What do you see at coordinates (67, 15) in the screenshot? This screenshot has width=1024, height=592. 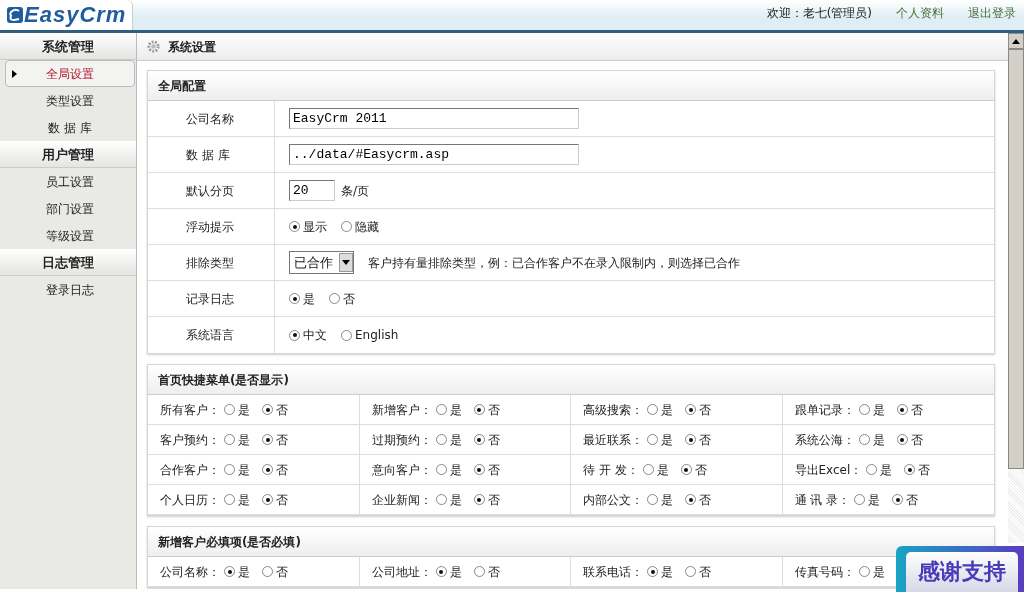 I see `logo: EasyCrm` at bounding box center [67, 15].